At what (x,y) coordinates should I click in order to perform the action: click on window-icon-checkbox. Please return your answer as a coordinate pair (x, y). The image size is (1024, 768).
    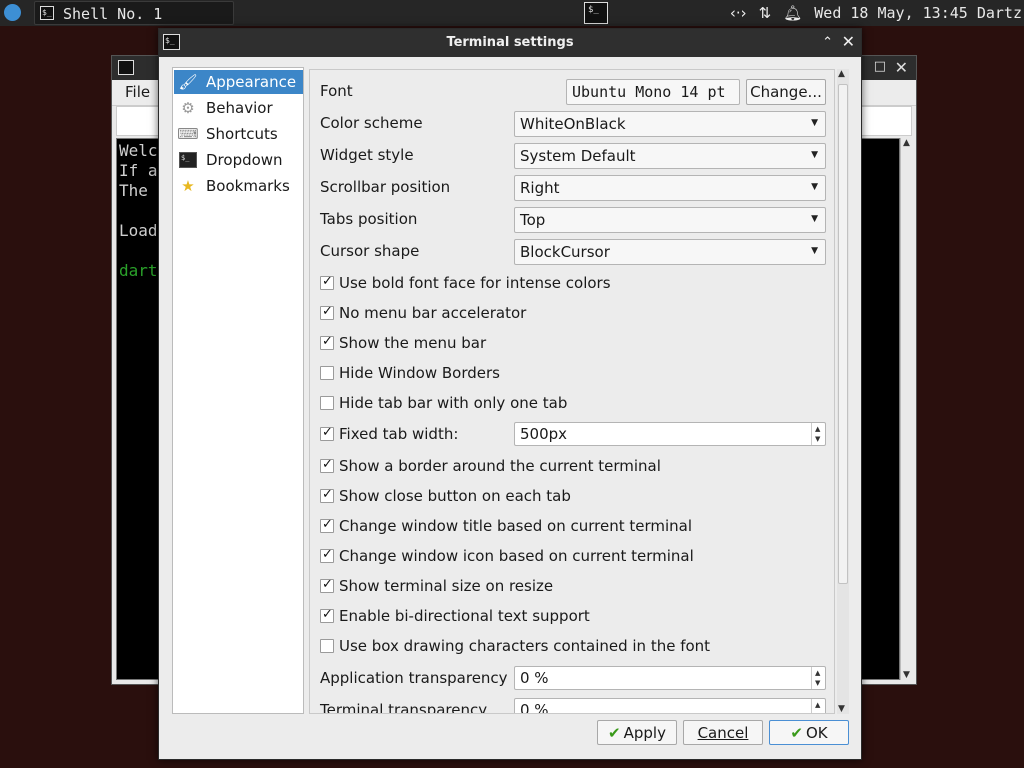
    Looking at the image, I should click on (327, 555).